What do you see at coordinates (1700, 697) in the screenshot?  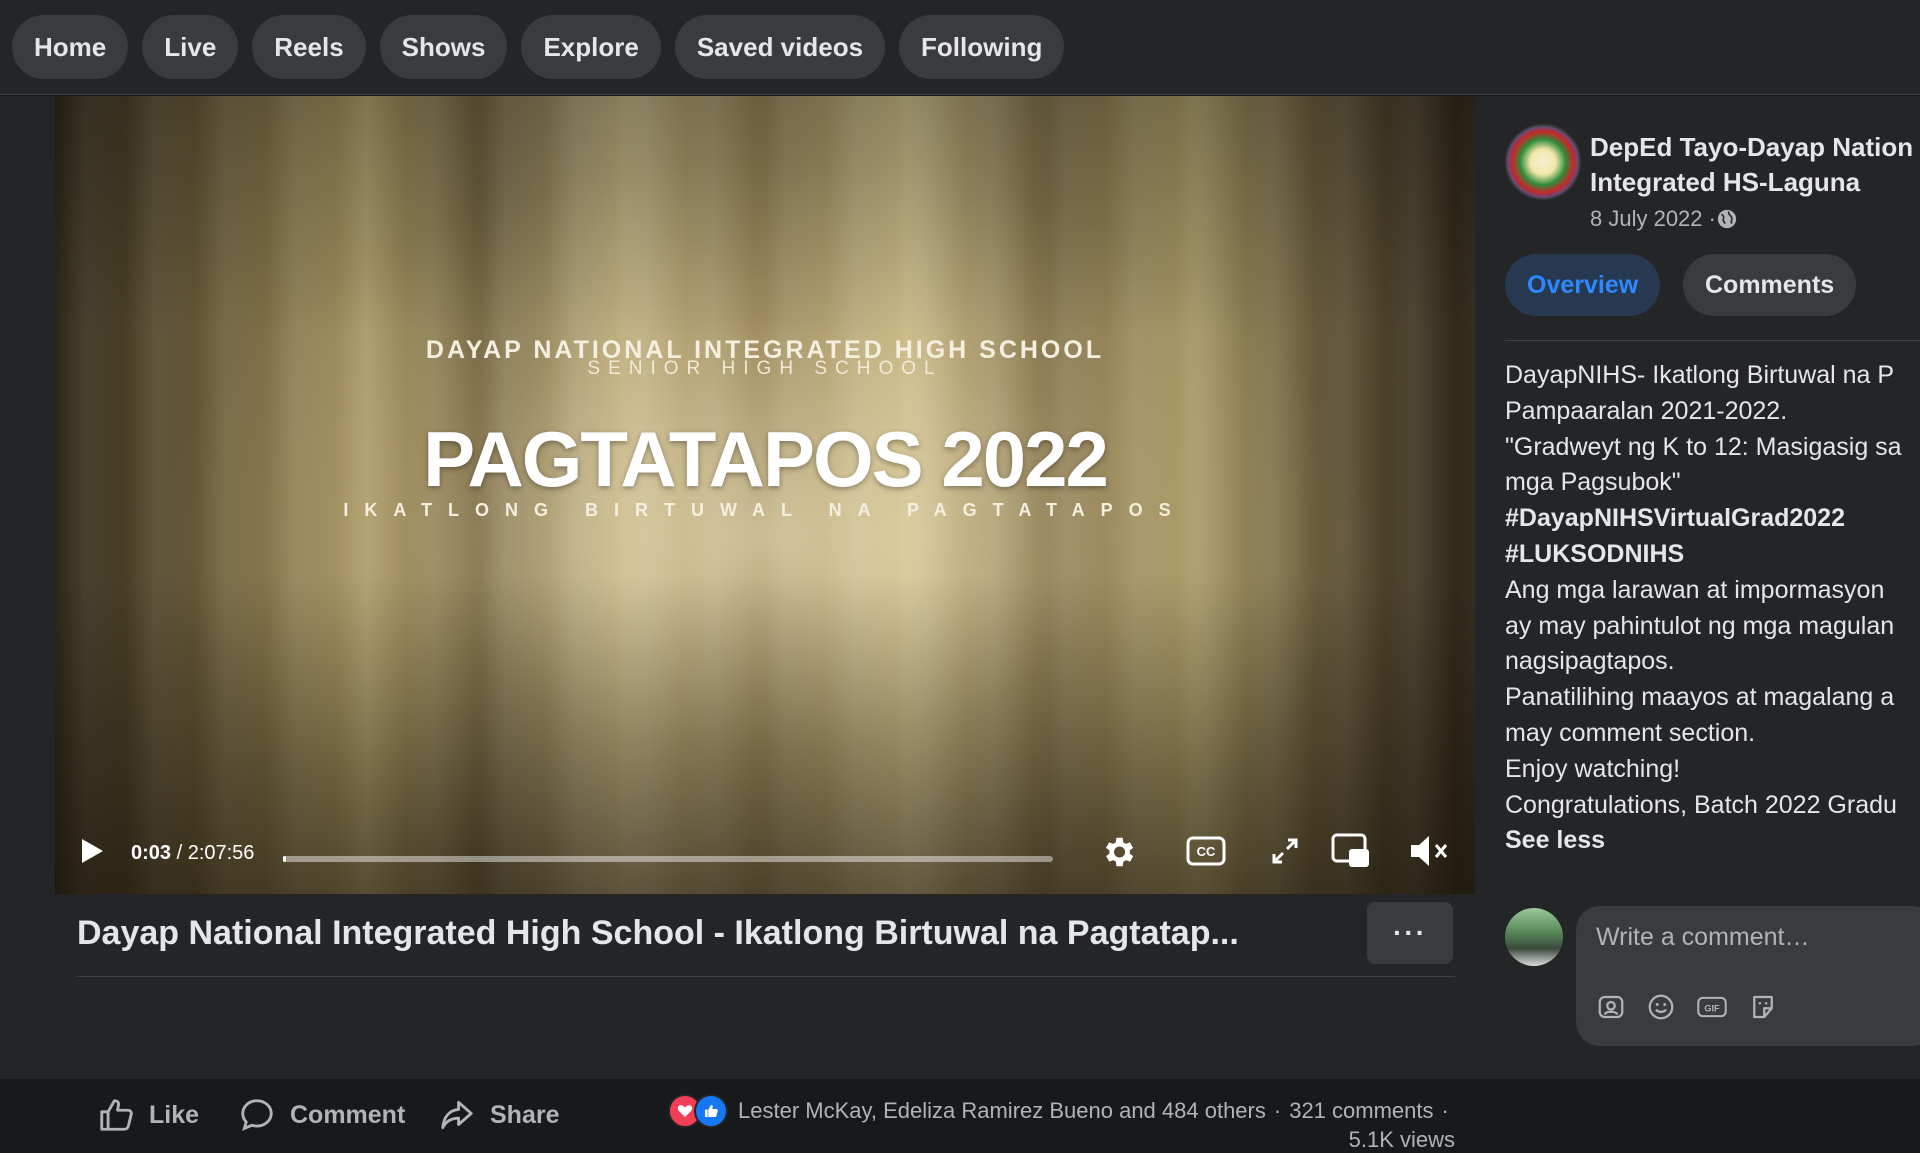 I see `description-line: Panatilihing maayos at magalang a` at bounding box center [1700, 697].